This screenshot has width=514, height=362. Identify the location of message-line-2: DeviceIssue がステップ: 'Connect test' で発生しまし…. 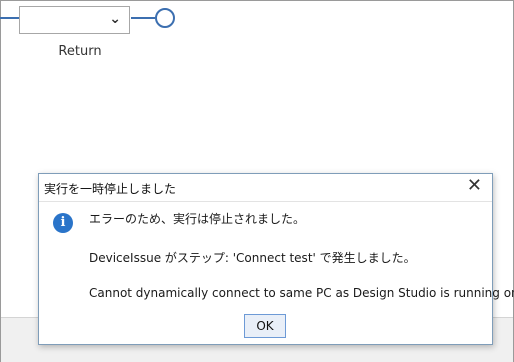
(252, 258).